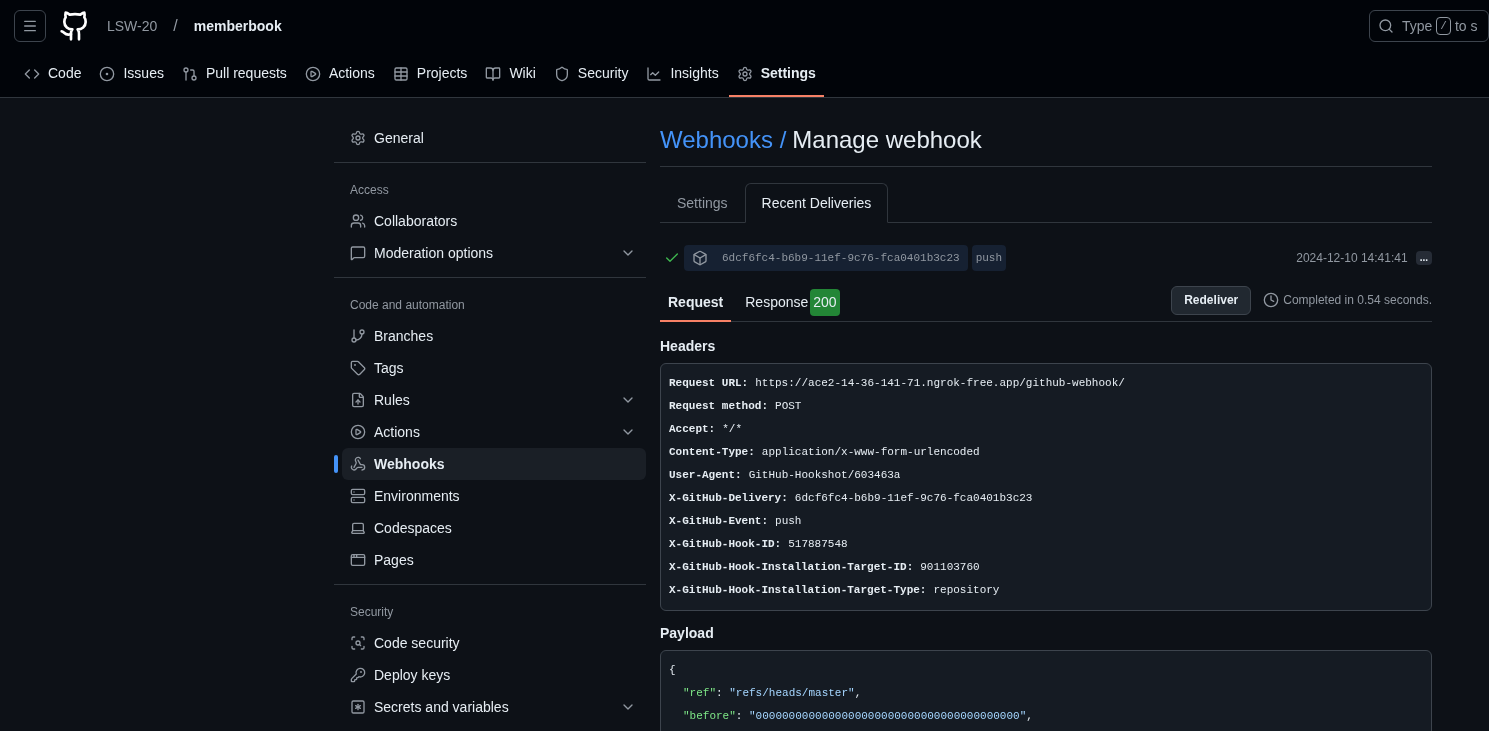 This screenshot has width=1489, height=731. Describe the element at coordinates (851, 499) in the screenshot. I see `header-line: X-GitHub-Delivery: 6dcf6fc4-b6b9-11ef-9c76-fca0401b3c23` at that location.